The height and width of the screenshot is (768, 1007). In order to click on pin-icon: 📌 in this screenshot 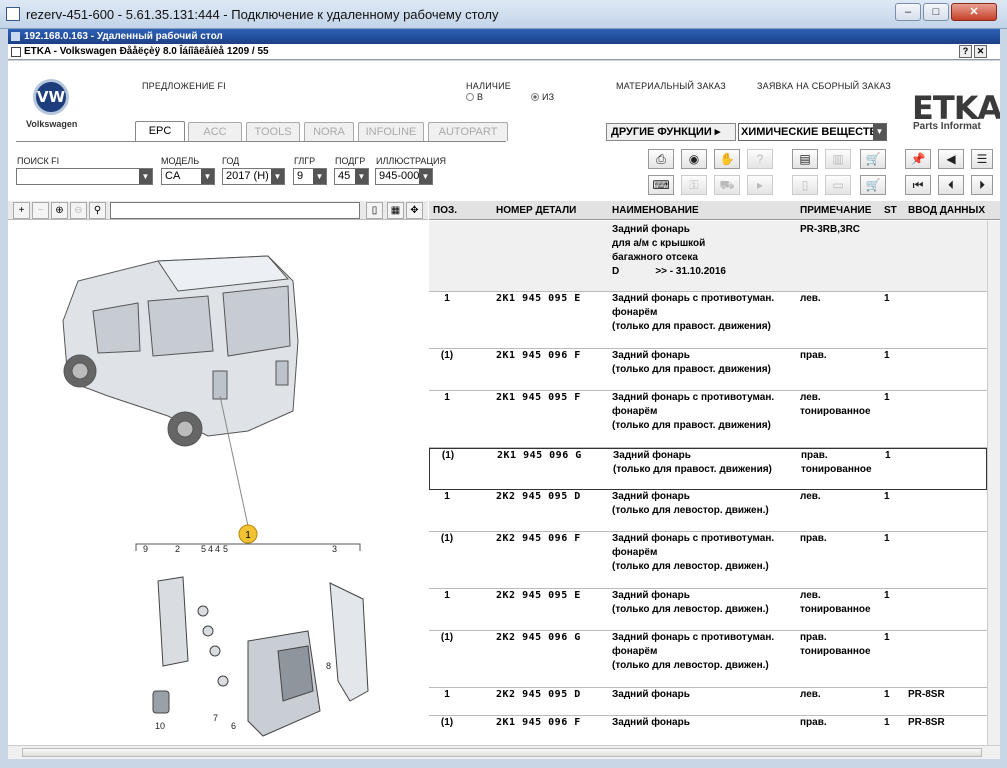, I will do `click(918, 159)`.